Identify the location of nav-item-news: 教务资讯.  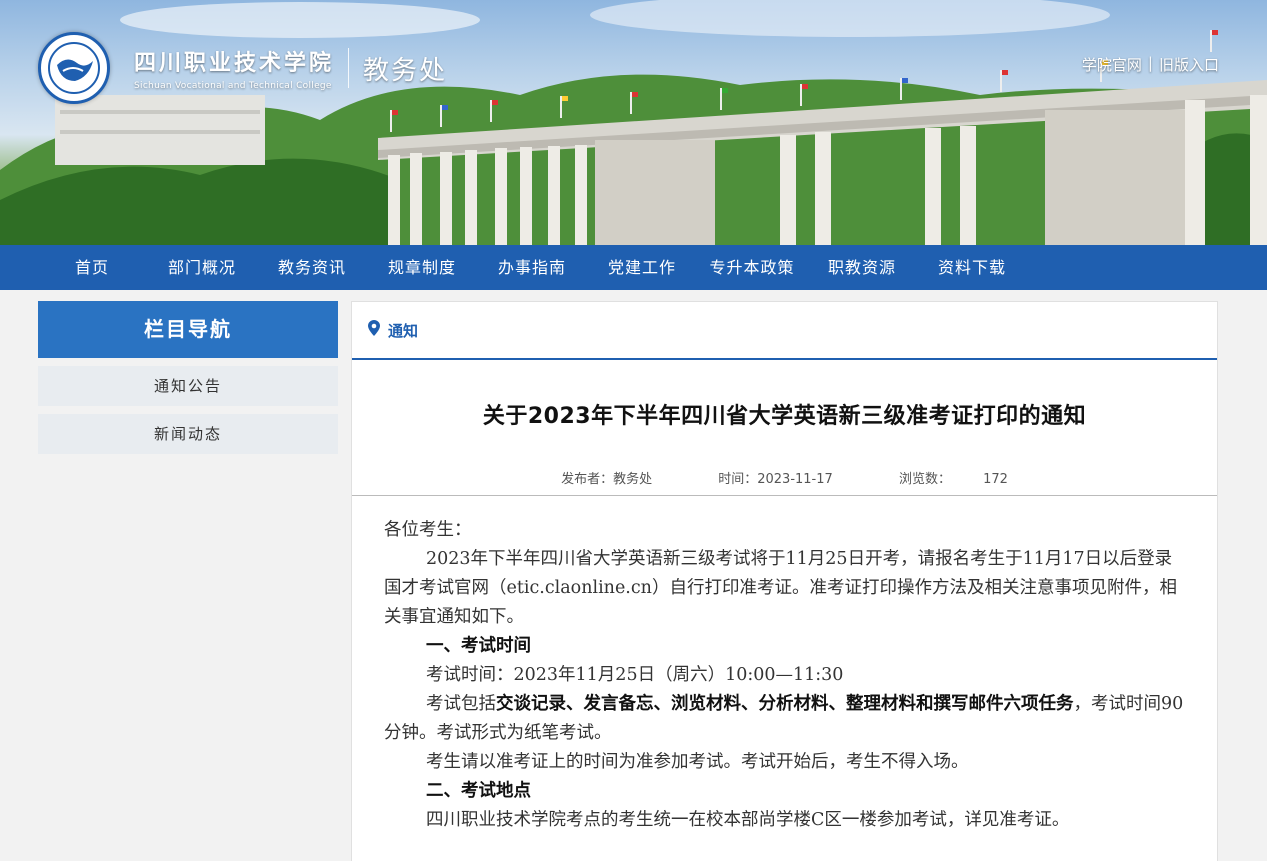
(312, 267).